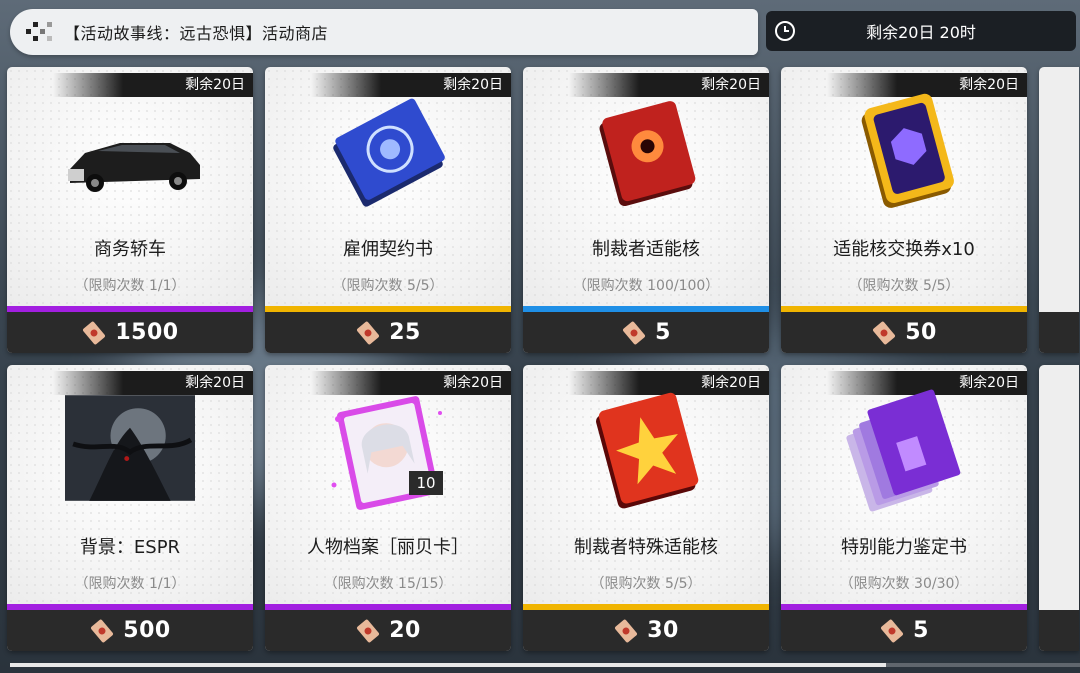 The height and width of the screenshot is (673, 1080). Describe the element at coordinates (384, 32) in the screenshot. I see `shop-header: 【活动故事线：远古恐惧】活动商店` at that location.